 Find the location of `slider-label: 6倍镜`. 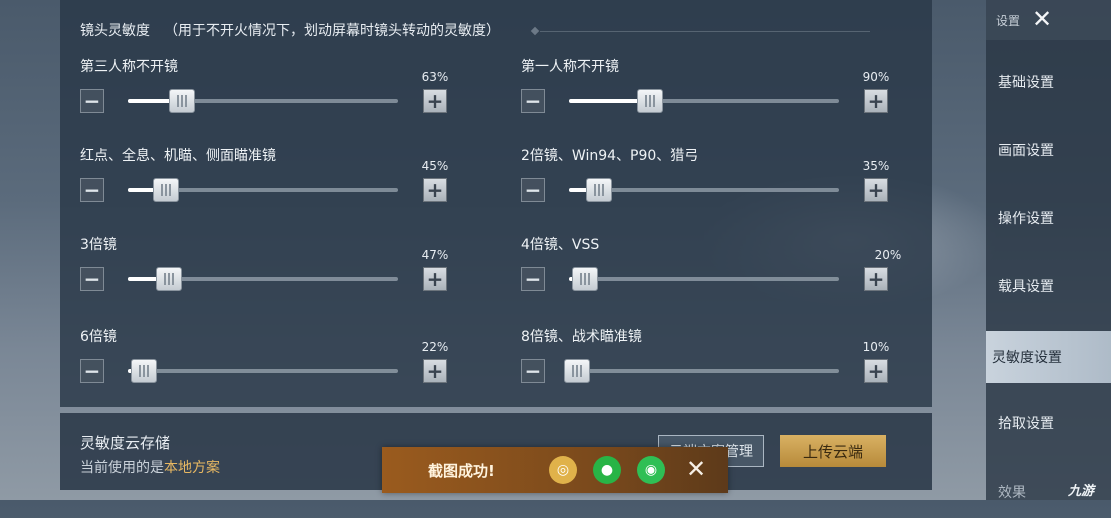

slider-label: 6倍镜 is located at coordinates (98, 337).